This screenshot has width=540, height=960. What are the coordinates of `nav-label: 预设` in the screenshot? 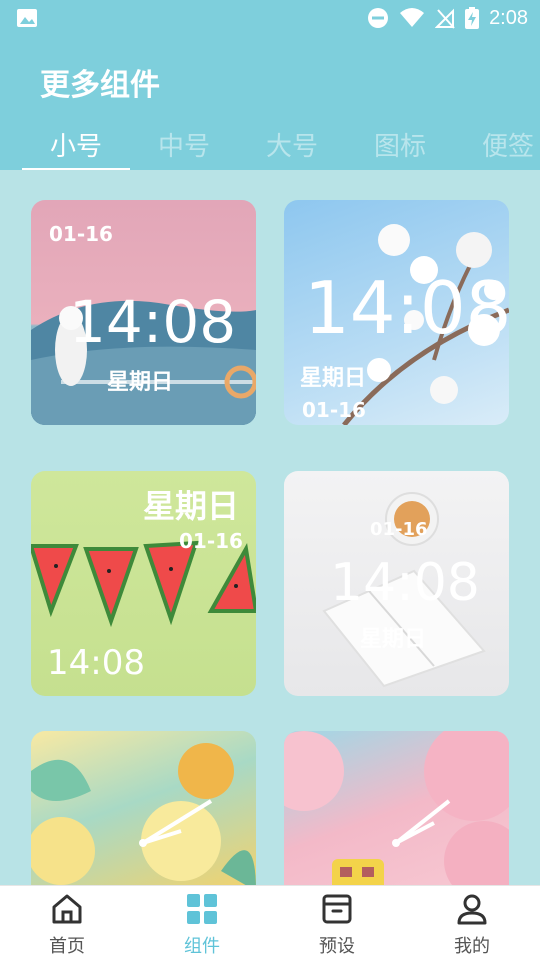 It's located at (337, 946).